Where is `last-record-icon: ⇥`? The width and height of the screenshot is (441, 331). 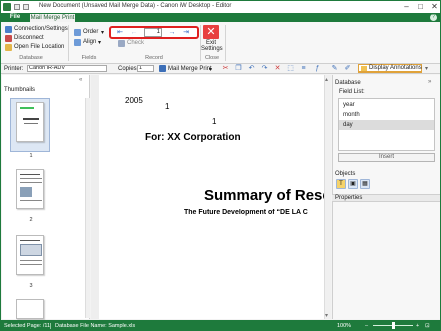
last-record-icon: ⇥ is located at coordinates (186, 32).